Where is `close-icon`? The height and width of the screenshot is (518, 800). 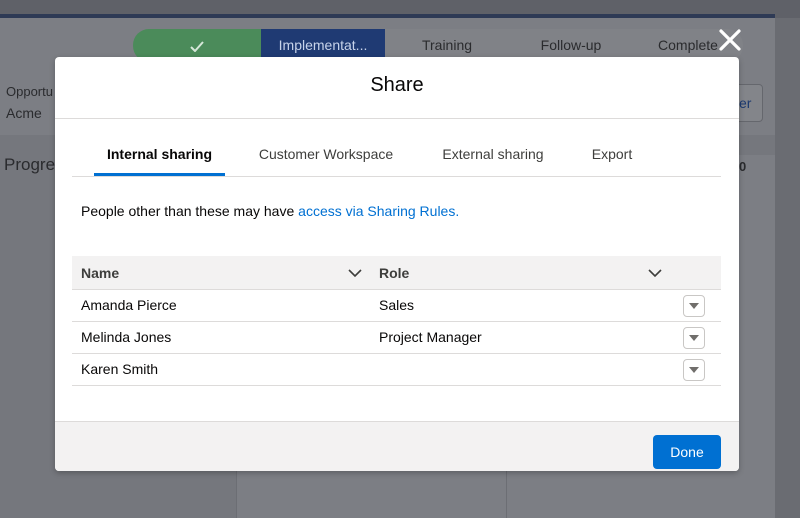
close-icon is located at coordinates (730, 40).